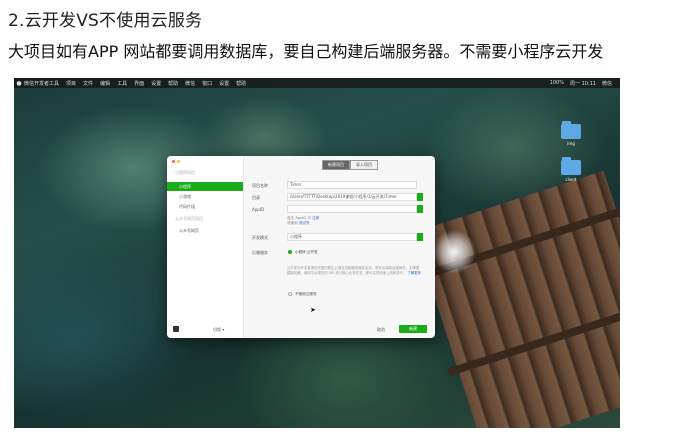  I want to click on sidebar-item-snippet: 代码片段, so click(205, 206).